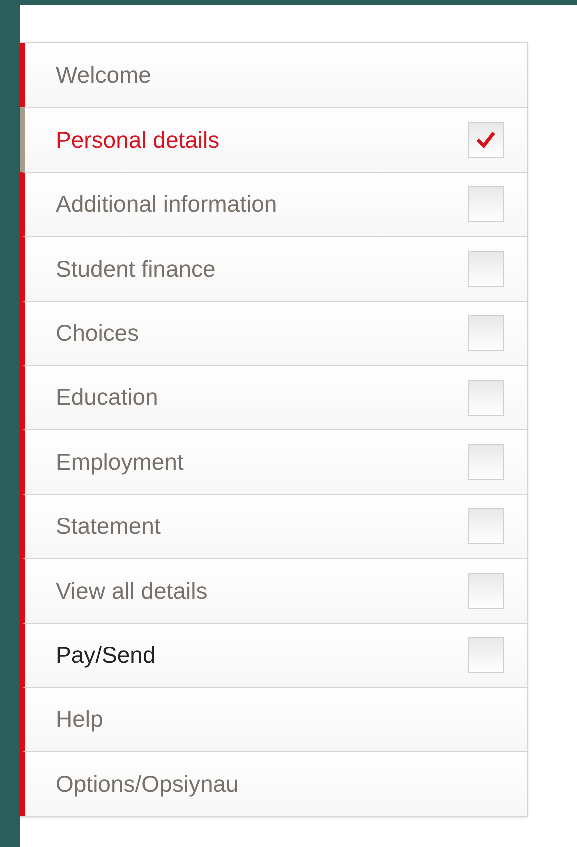 The height and width of the screenshot is (847, 577). What do you see at coordinates (273, 397) in the screenshot?
I see `menu-item: Education` at bounding box center [273, 397].